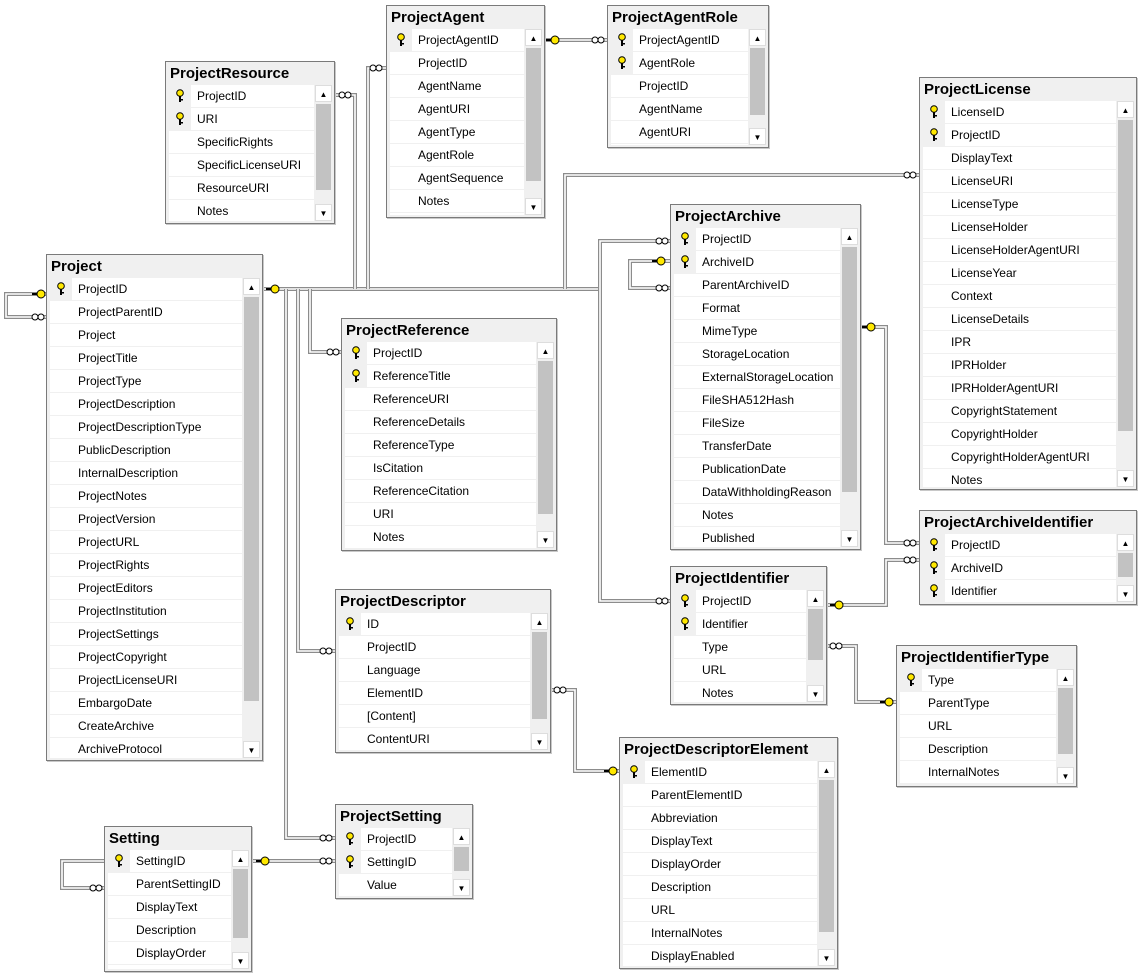  Describe the element at coordinates (757, 469) in the screenshot. I see `column-row: PublicationDate` at that location.